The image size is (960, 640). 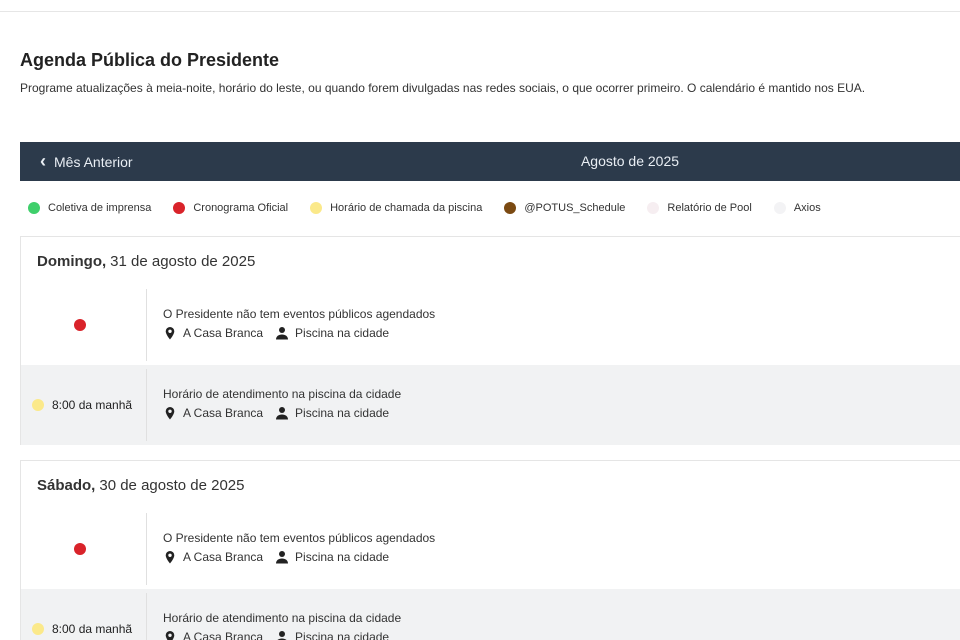 What do you see at coordinates (406, 208) in the screenshot?
I see `legend-label: Horário de chamada da piscina` at bounding box center [406, 208].